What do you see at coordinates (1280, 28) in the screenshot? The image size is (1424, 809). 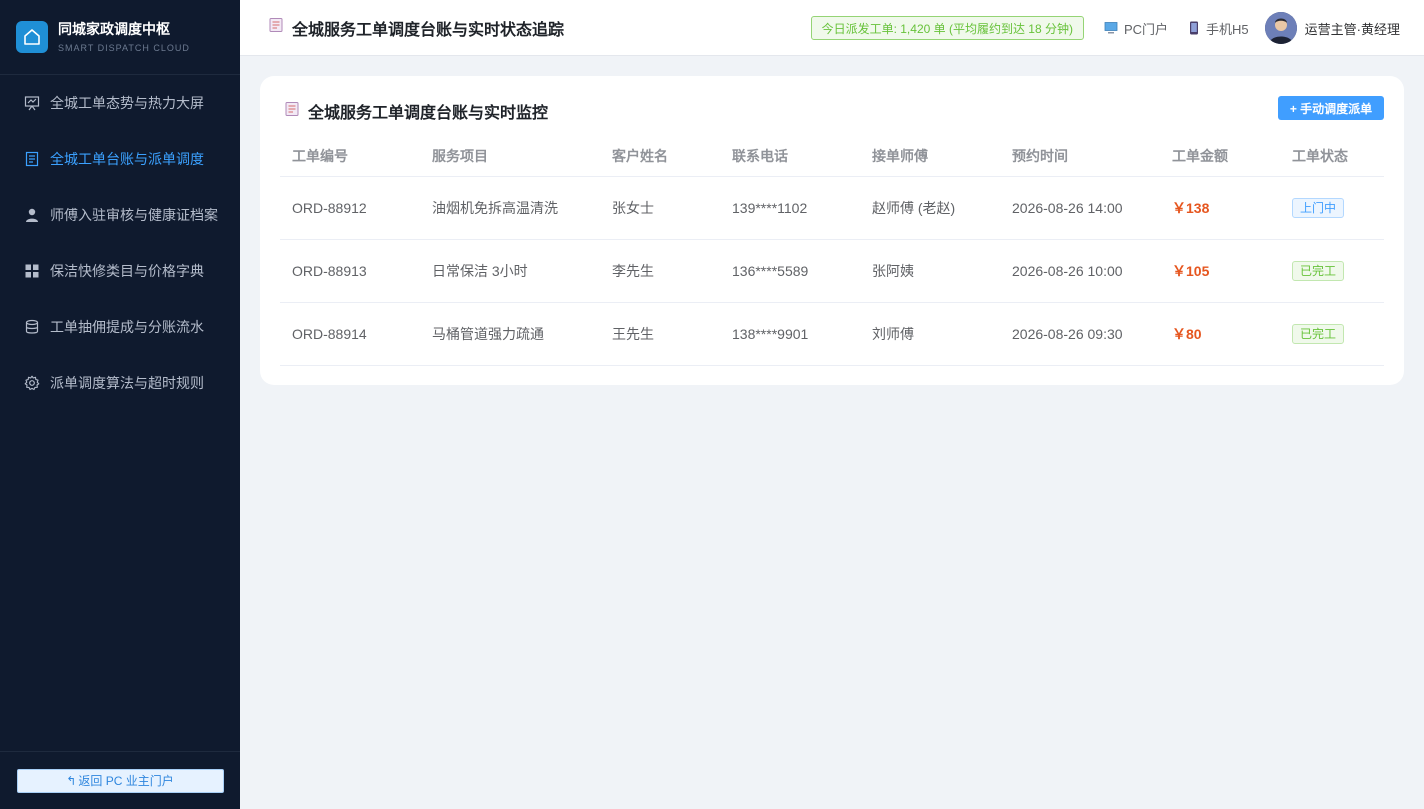 I see `avatar` at bounding box center [1280, 28].